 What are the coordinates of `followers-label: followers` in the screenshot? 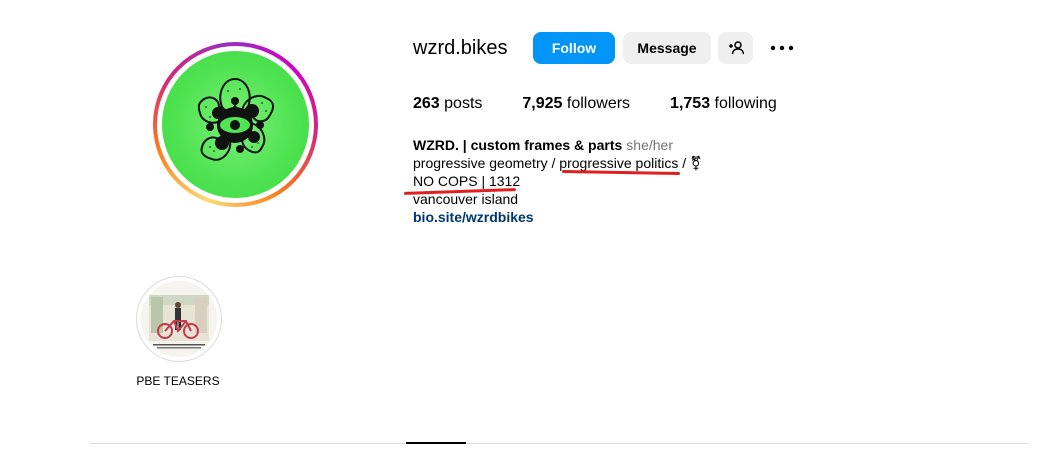 It's located at (598, 103).